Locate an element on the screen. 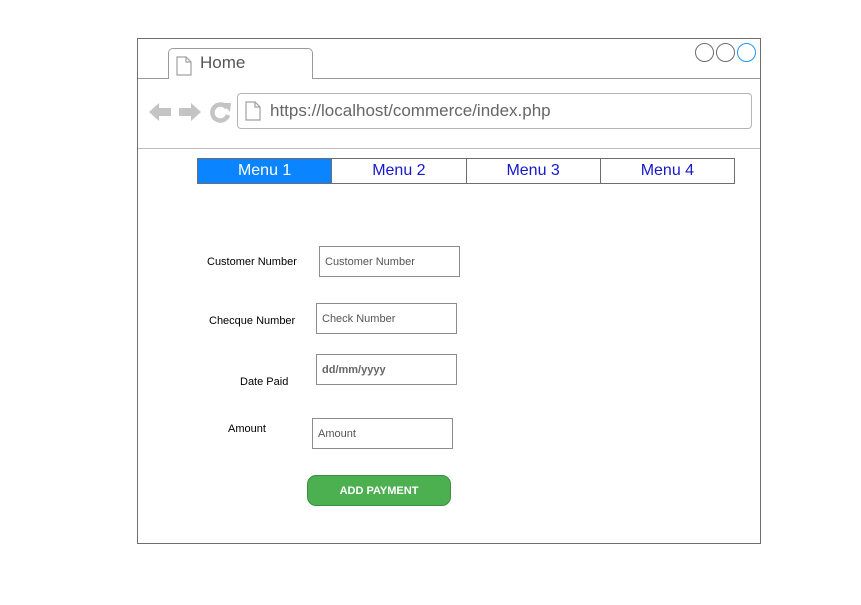  tab-home: Home is located at coordinates (240, 63).